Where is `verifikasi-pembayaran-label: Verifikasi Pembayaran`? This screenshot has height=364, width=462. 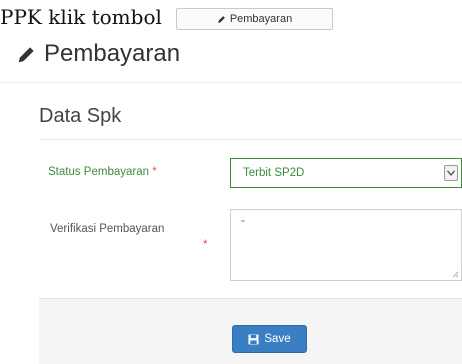
verifikasi-pembayaran-label: Verifikasi Pembayaran is located at coordinates (135, 229).